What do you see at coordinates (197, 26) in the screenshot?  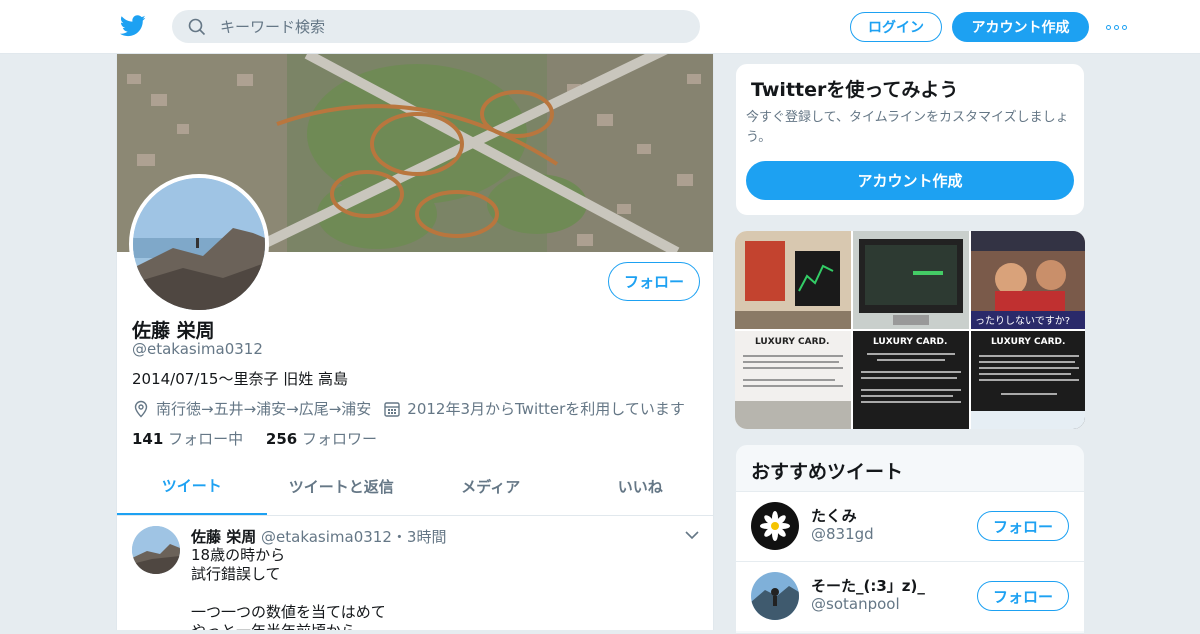 I see `search-icon` at bounding box center [197, 26].